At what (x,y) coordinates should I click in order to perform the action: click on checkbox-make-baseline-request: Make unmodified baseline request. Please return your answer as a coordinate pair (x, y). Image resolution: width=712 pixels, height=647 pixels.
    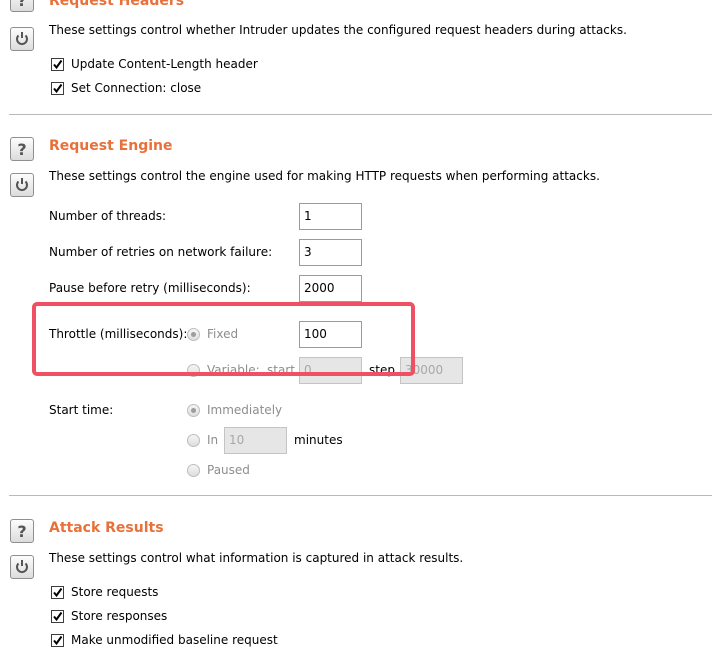
    Looking at the image, I should click on (164, 640).